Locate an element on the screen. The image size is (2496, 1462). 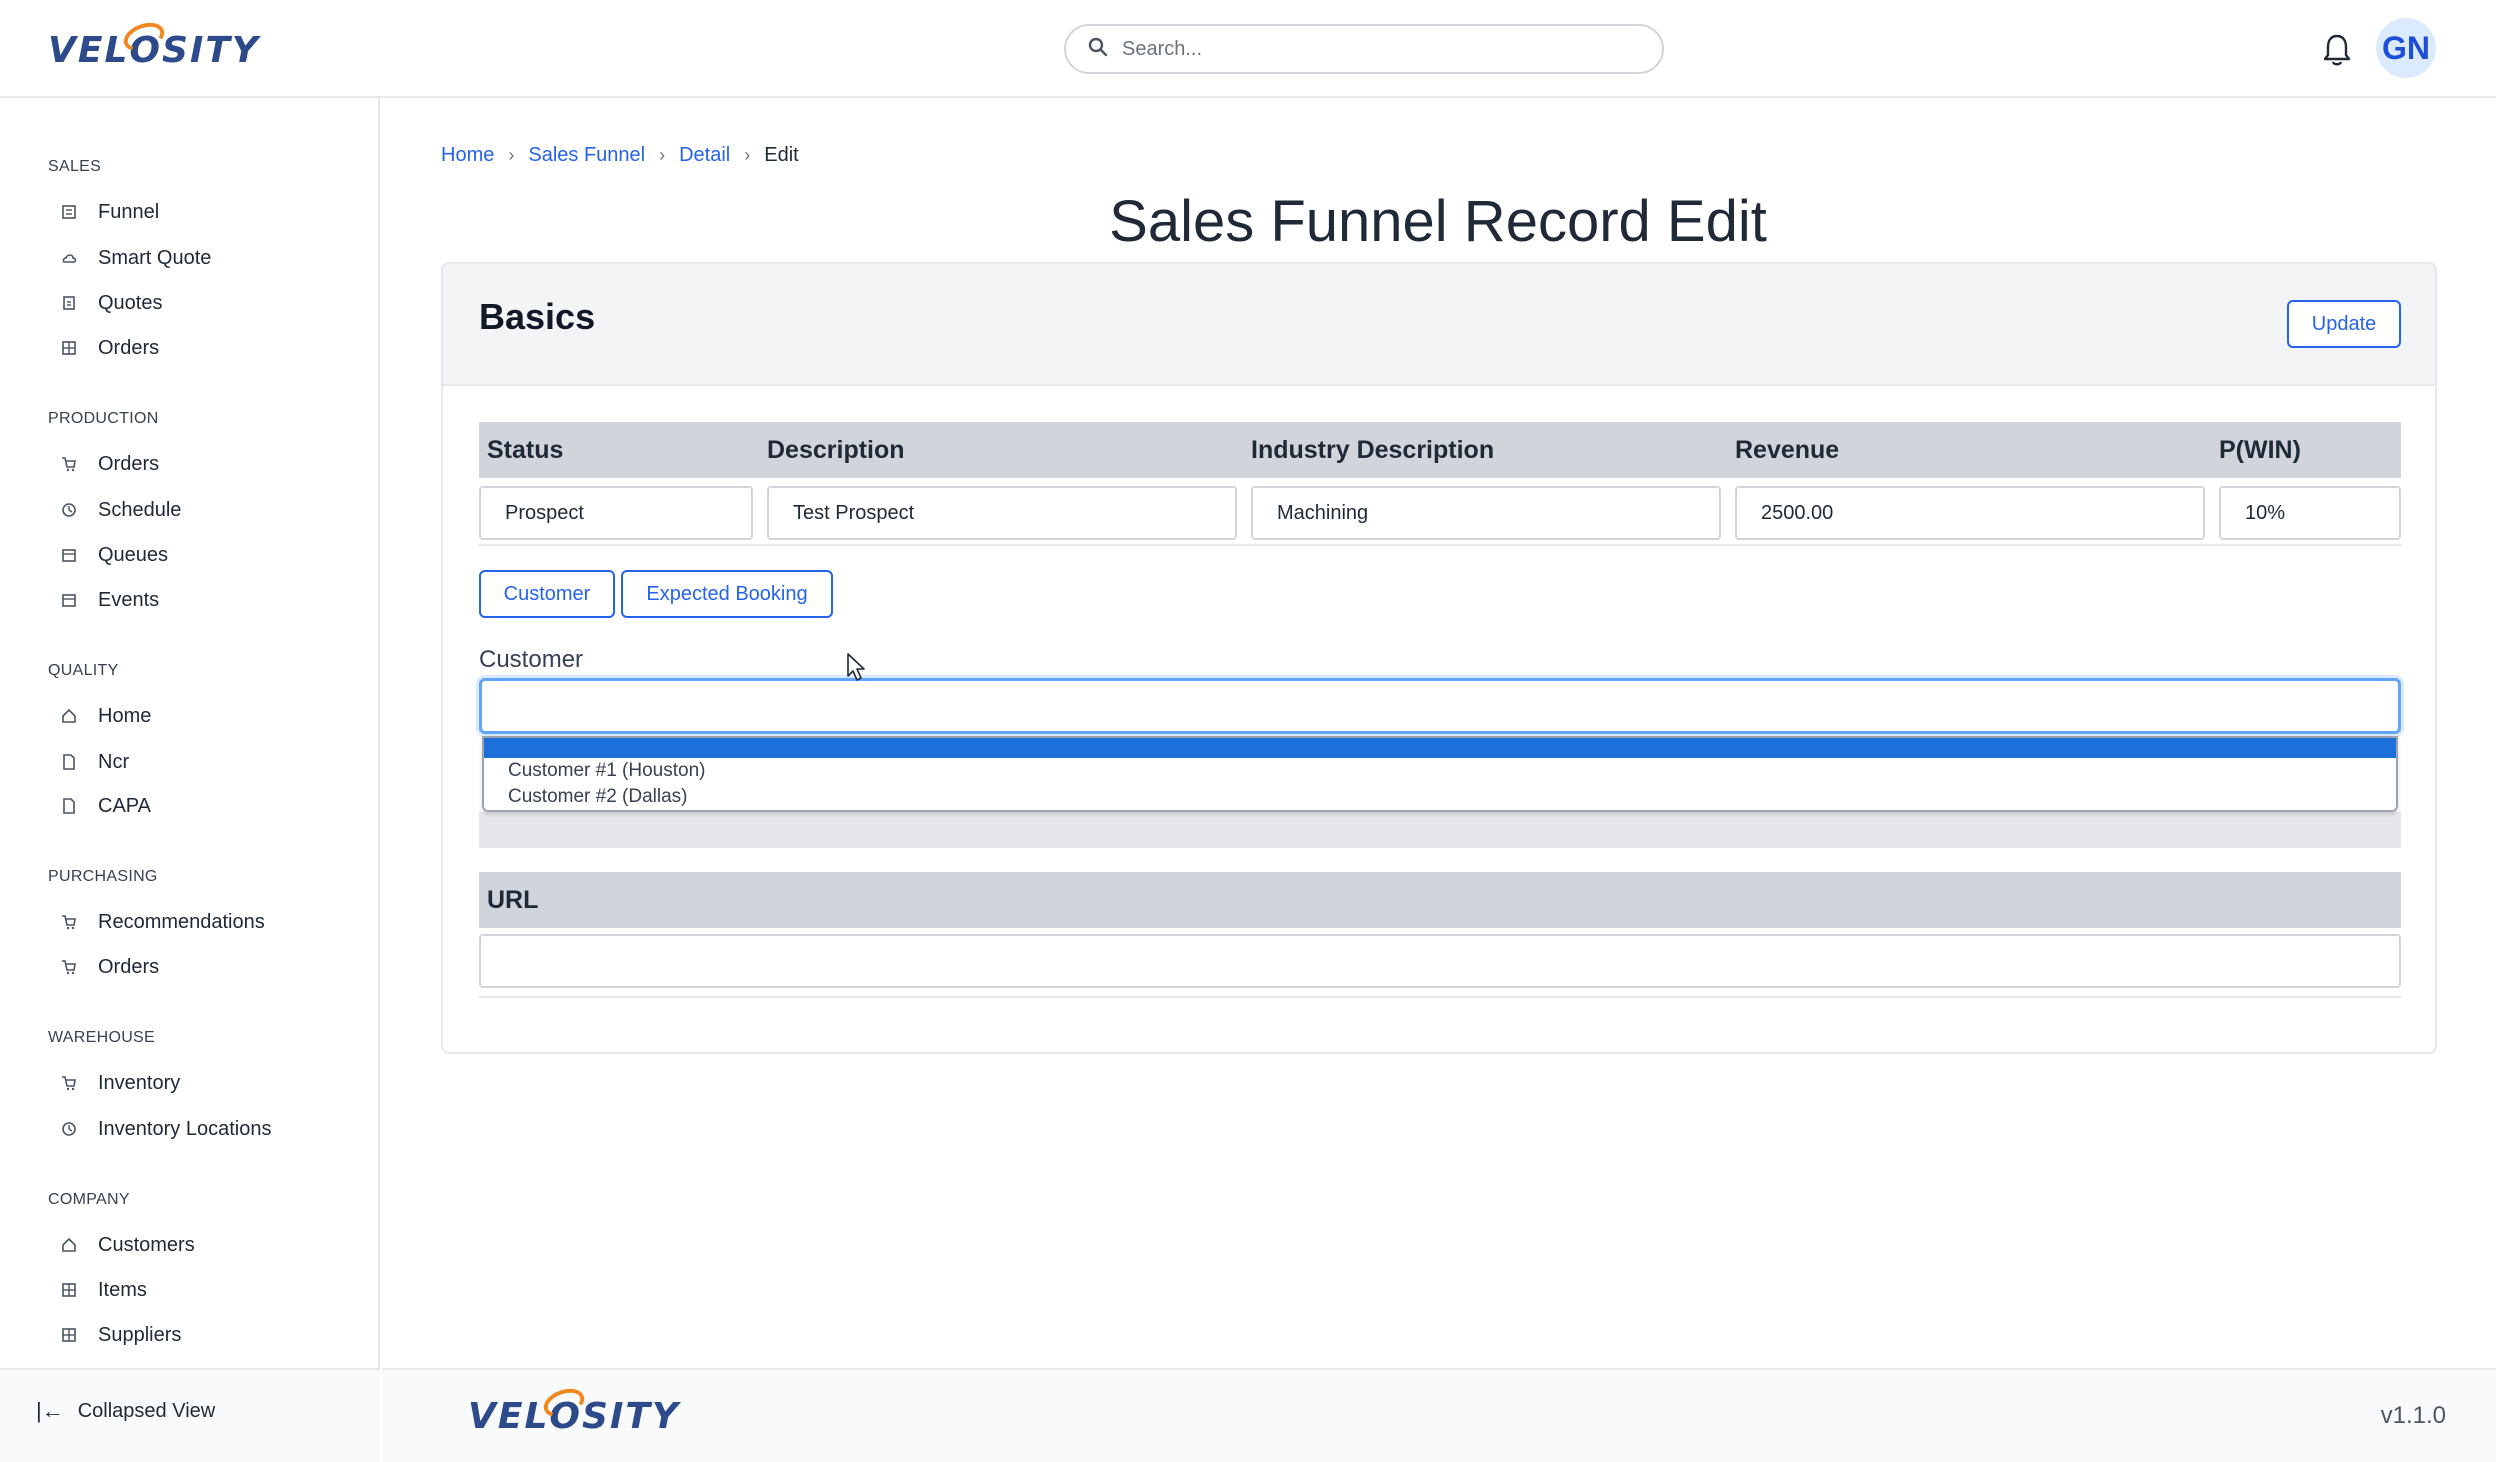
collapse-icon: |← is located at coordinates (50, 1410).